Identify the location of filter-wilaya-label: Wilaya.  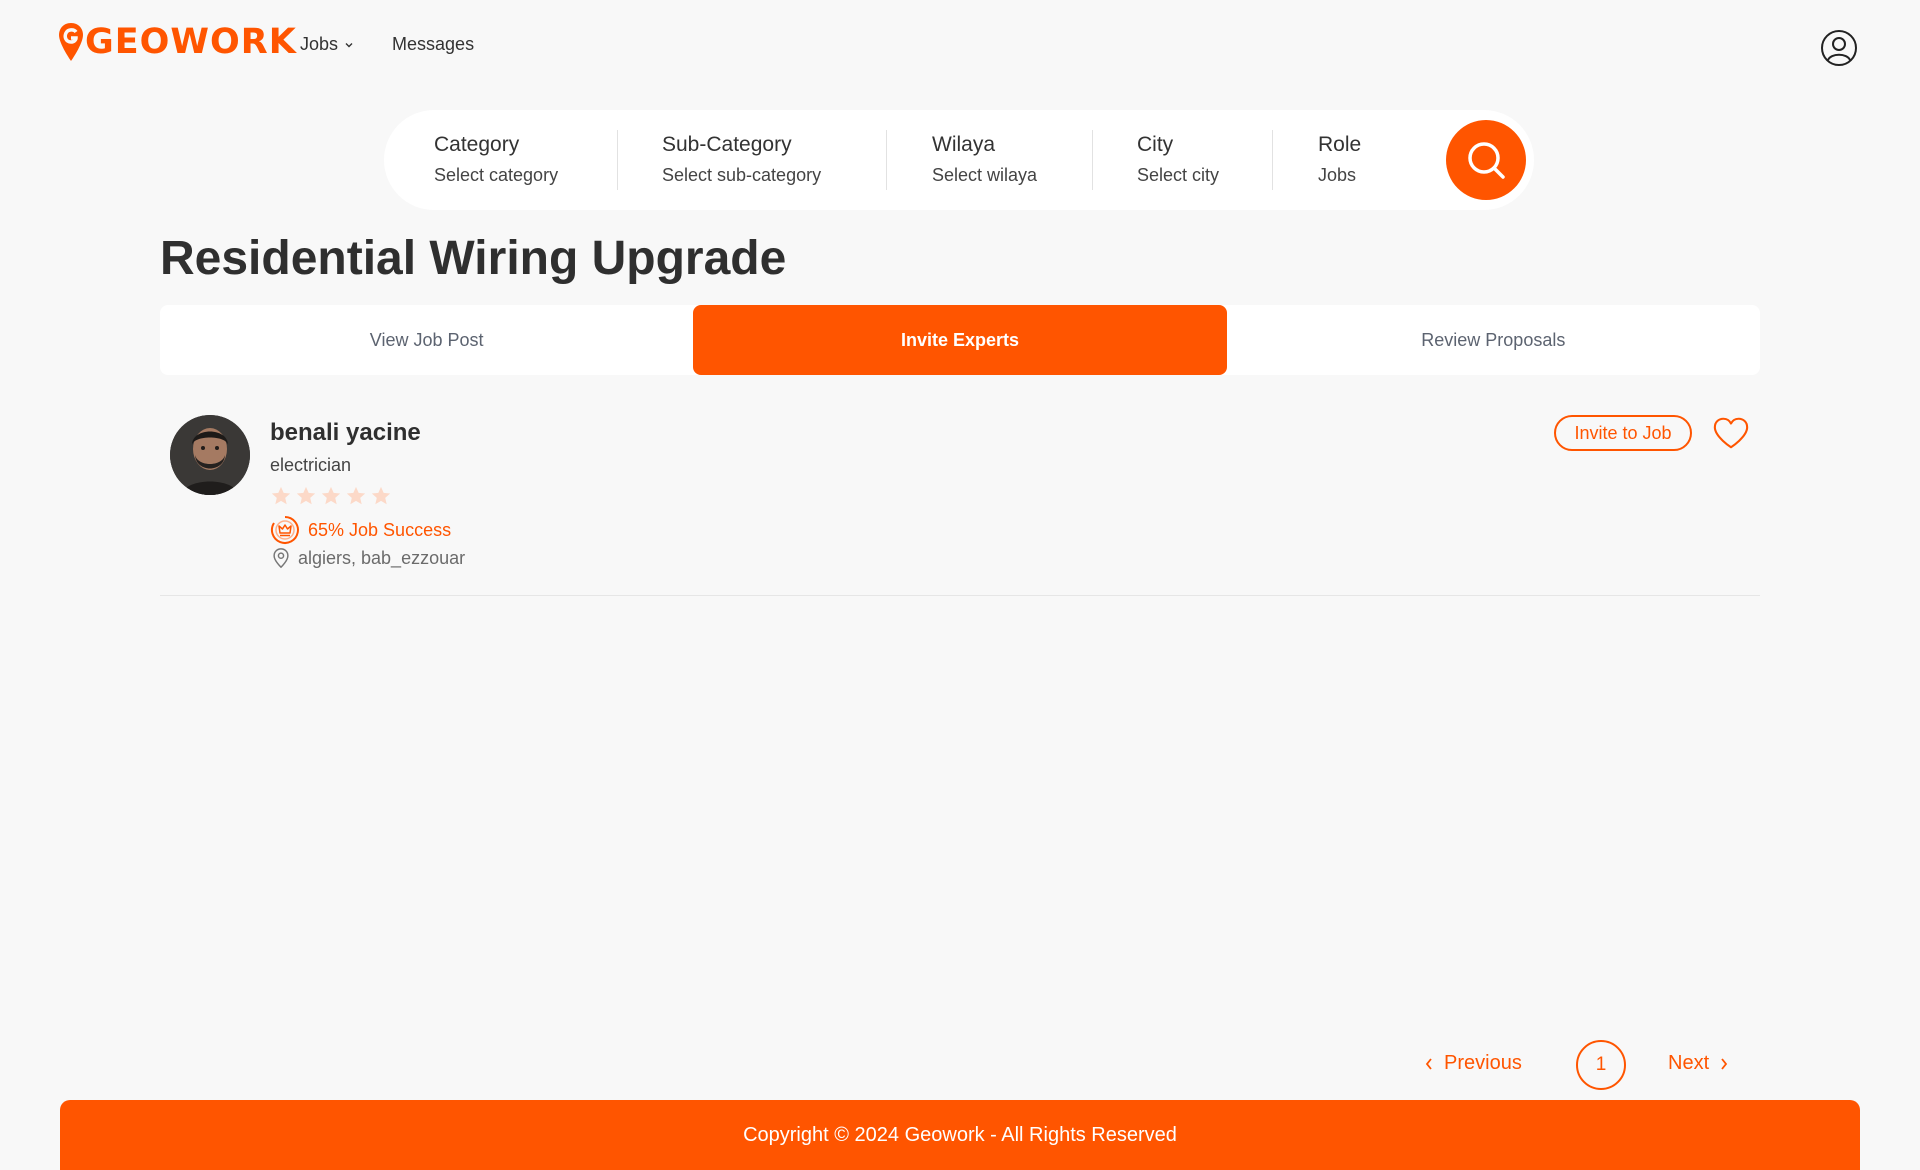
(964, 144).